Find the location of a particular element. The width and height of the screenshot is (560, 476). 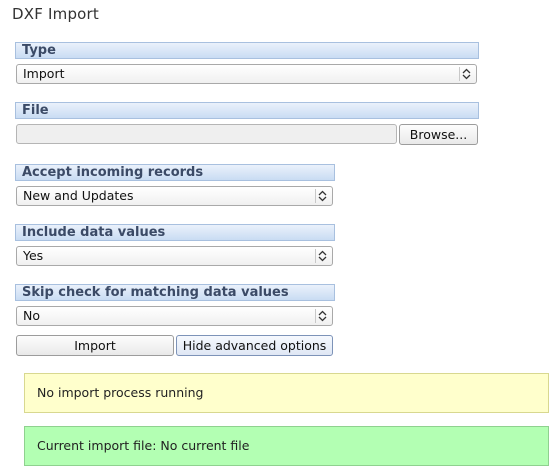

skip-check-select-value: No is located at coordinates (31, 315).